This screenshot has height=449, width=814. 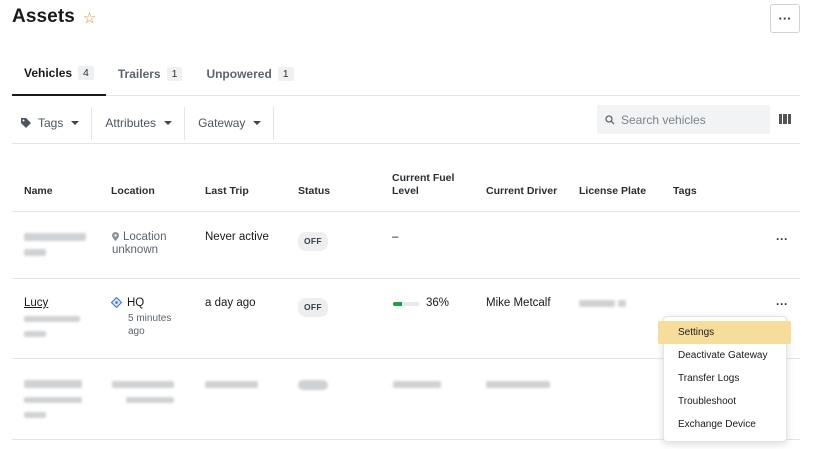 What do you see at coordinates (421, 303) in the screenshot?
I see `fuel-cell: 36%` at bounding box center [421, 303].